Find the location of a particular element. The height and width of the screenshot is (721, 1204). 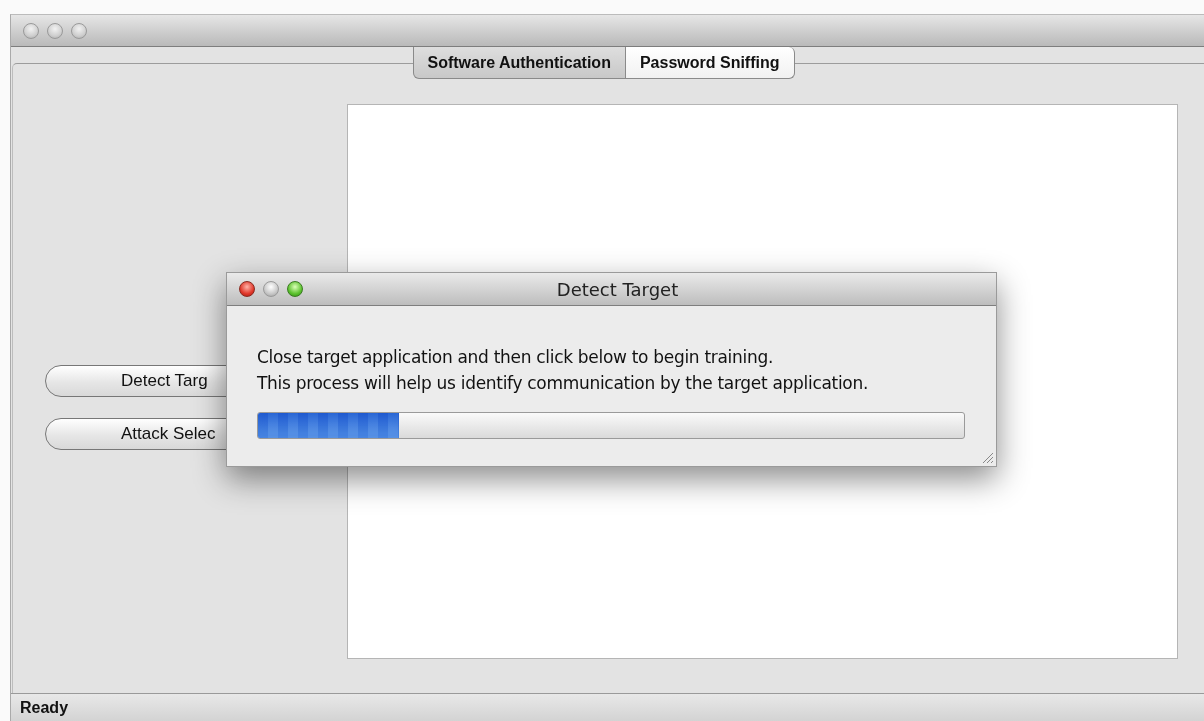

close-icon is located at coordinates (247, 289).